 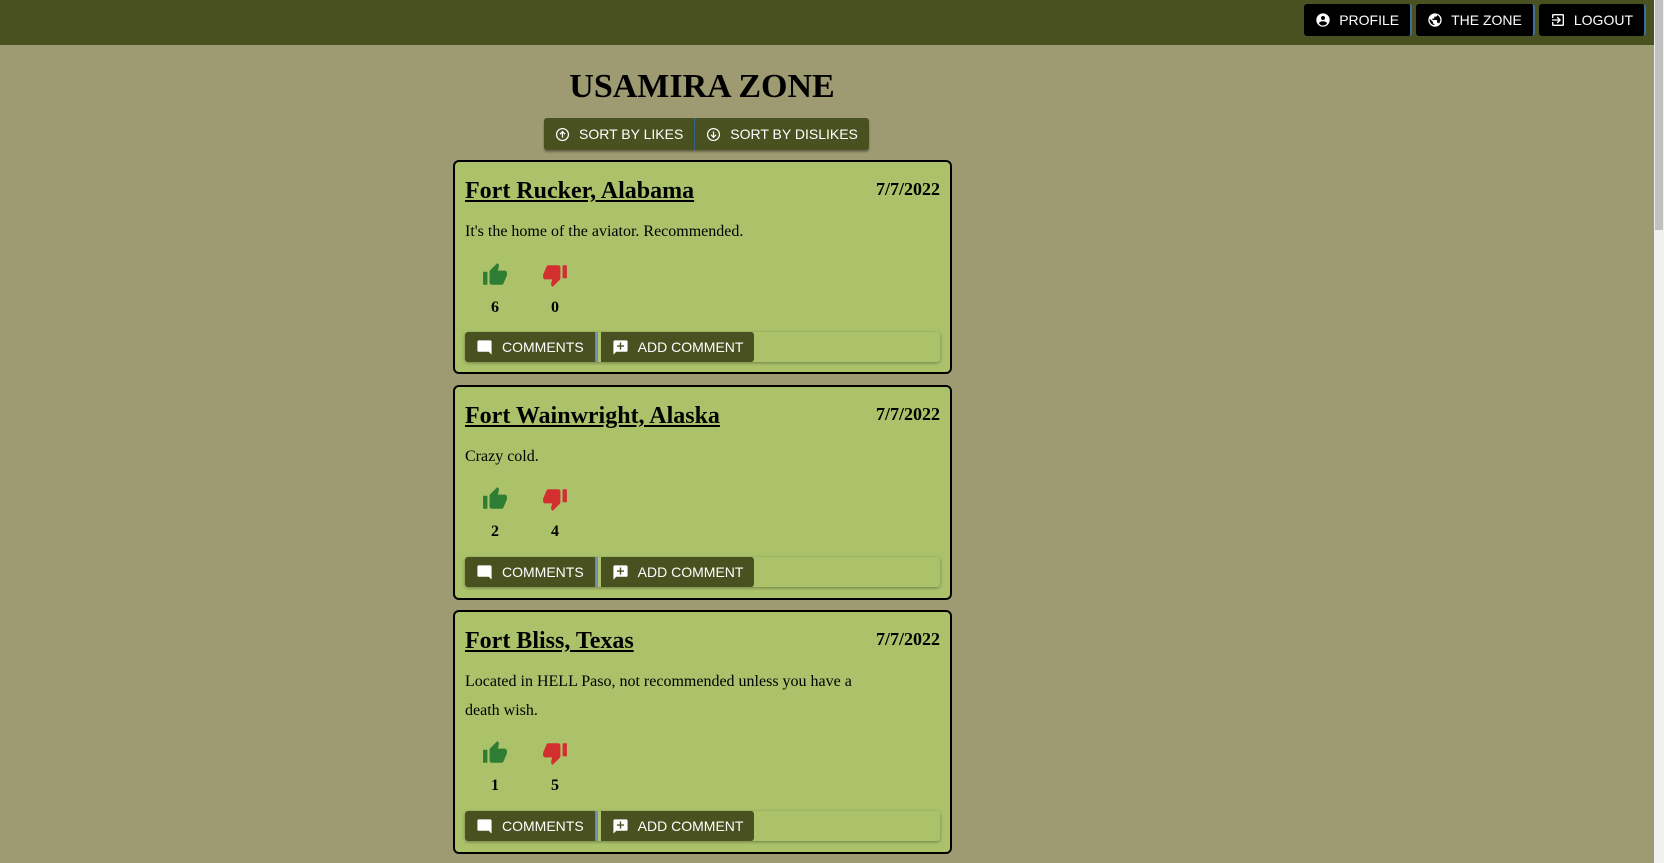 What do you see at coordinates (1369, 20) in the screenshot?
I see `profile-label: PROFILE` at bounding box center [1369, 20].